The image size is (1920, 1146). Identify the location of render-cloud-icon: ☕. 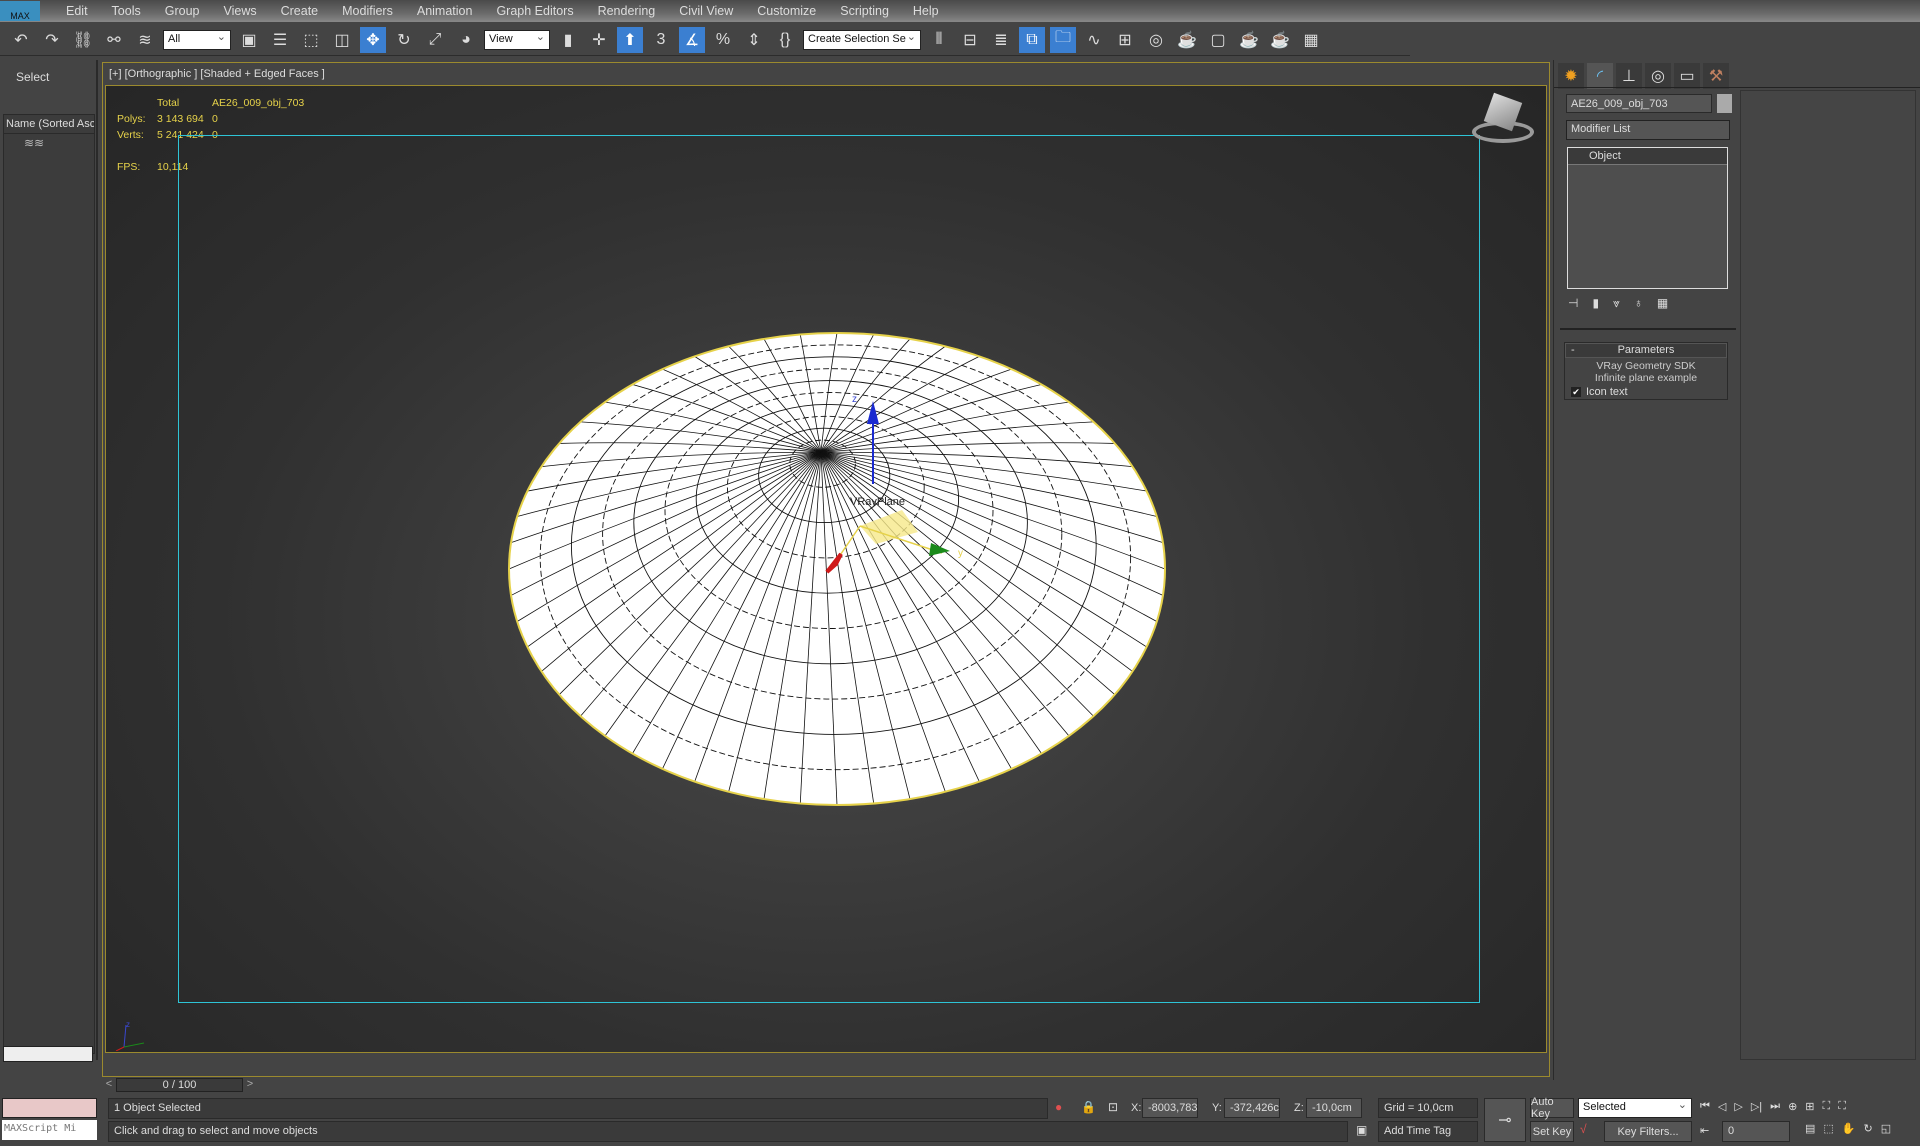
(1280, 40).